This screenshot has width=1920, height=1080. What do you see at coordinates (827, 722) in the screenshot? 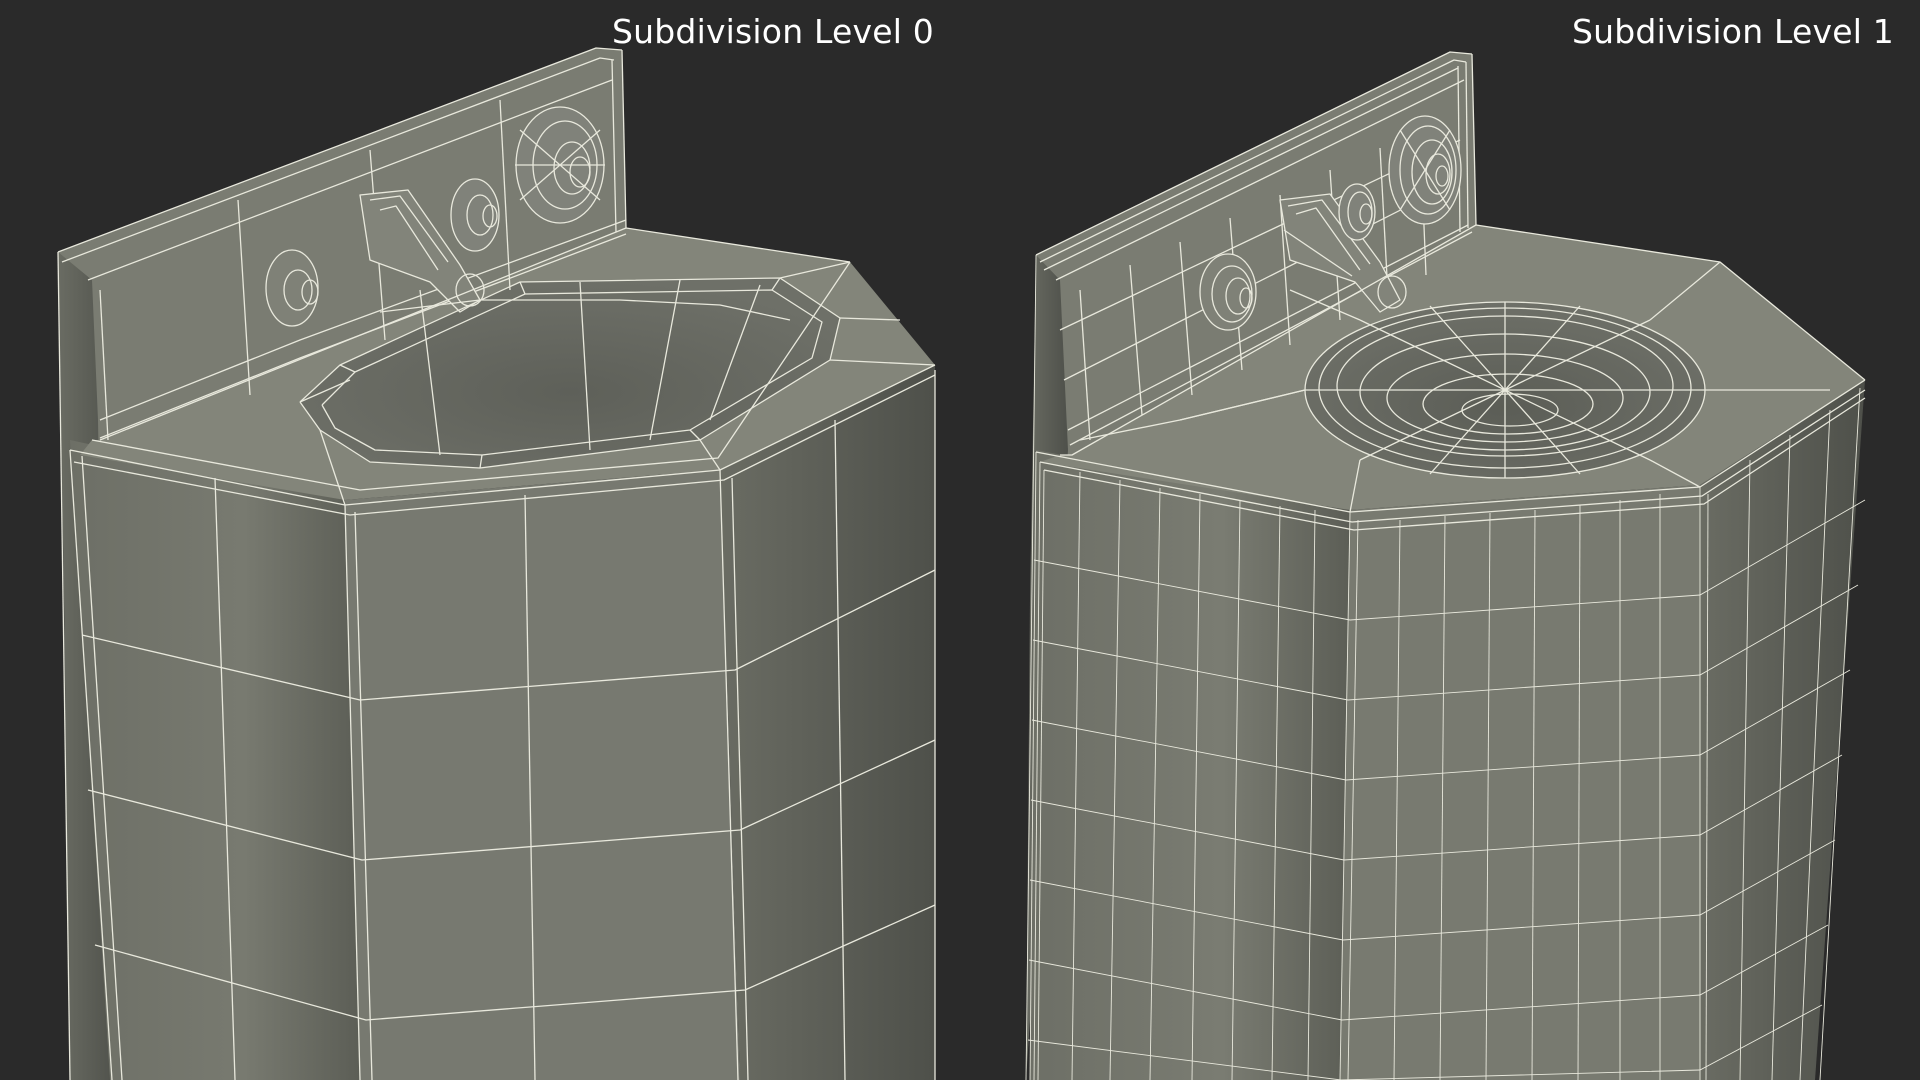
I see `column-right-face` at bounding box center [827, 722].